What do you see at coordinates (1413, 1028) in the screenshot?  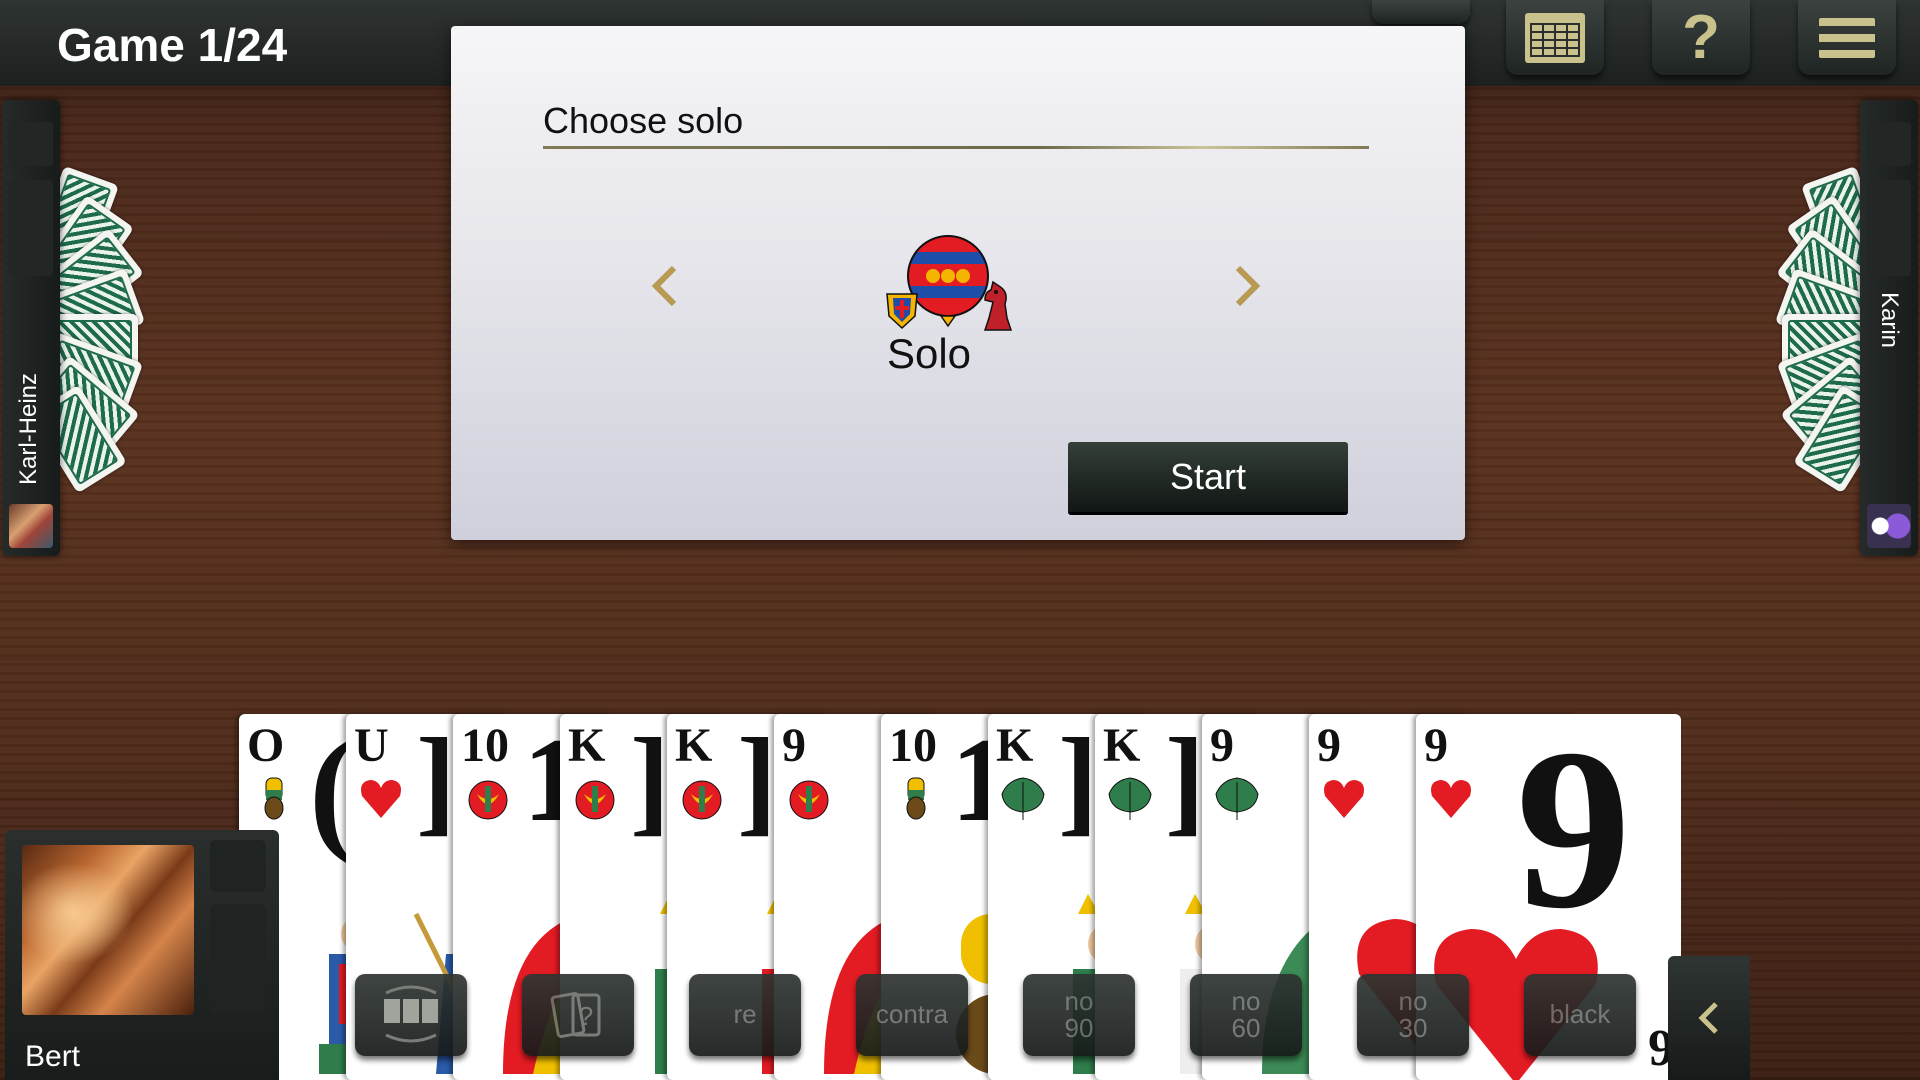 I see `no-30-label-bottom: 30` at bounding box center [1413, 1028].